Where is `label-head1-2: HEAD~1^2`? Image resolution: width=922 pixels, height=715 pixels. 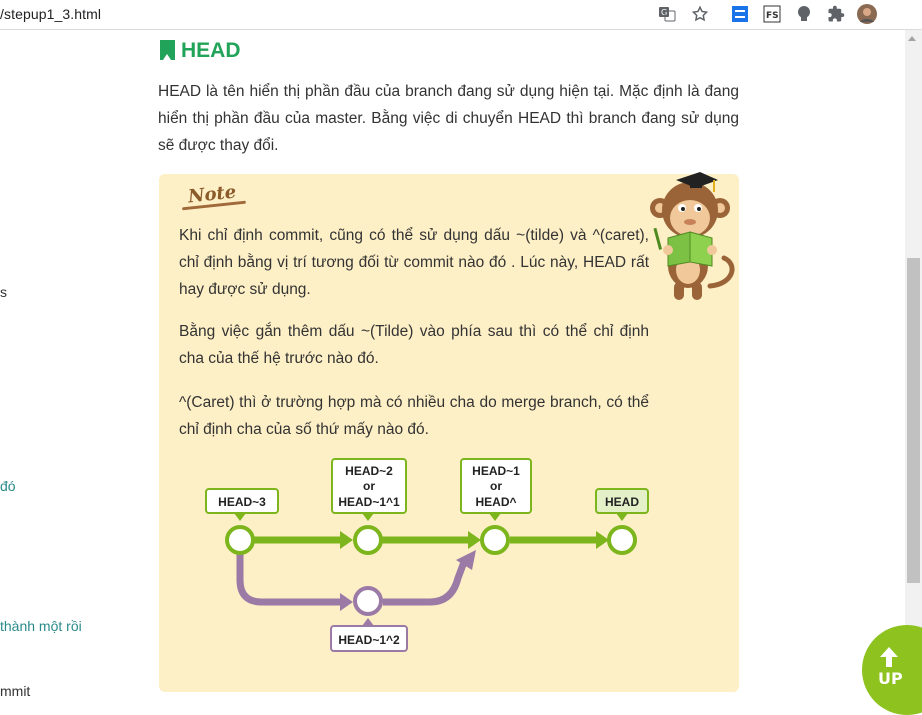
label-head1-2: HEAD~1^2 is located at coordinates (369, 640).